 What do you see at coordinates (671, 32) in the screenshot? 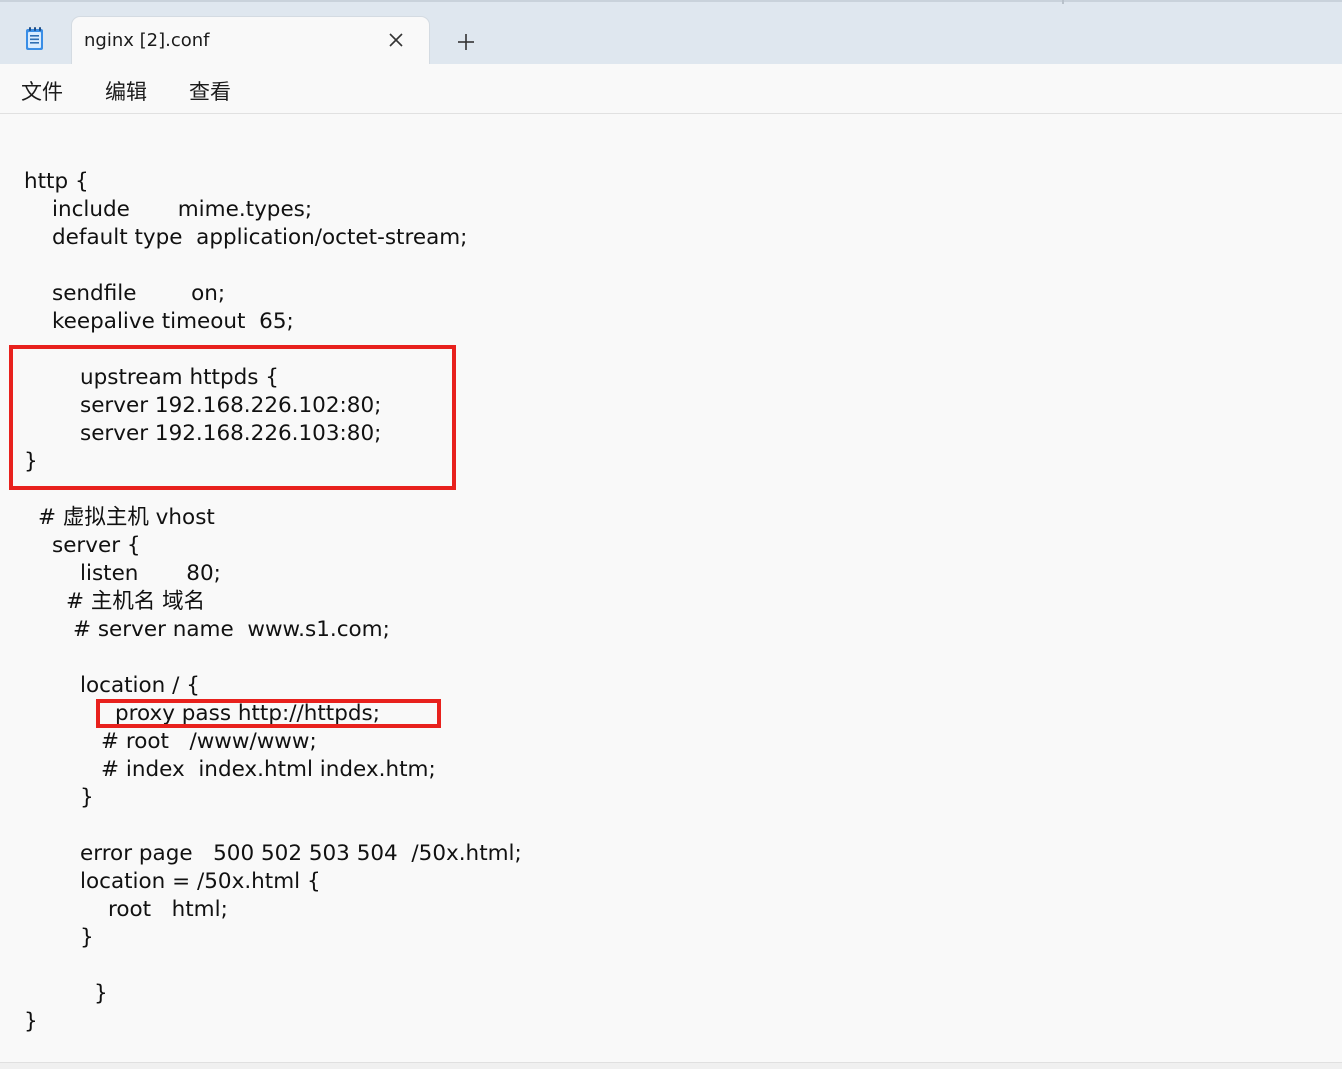
I see `title-bar: nginx [2].conf` at bounding box center [671, 32].